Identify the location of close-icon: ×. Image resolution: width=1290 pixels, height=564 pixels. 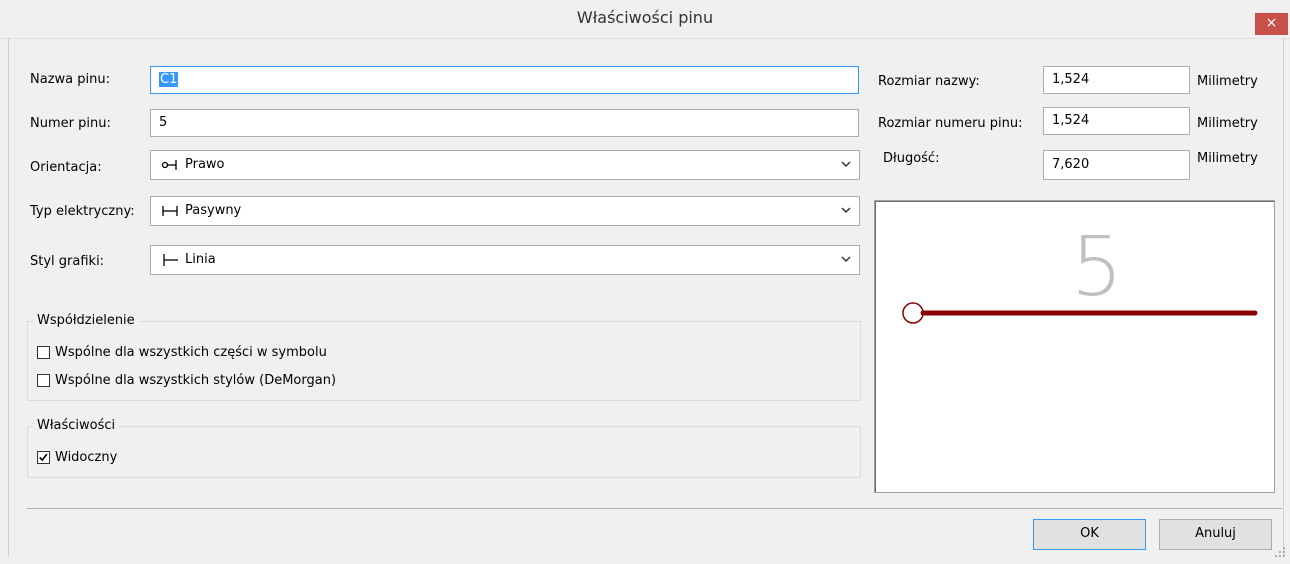
(1271, 23).